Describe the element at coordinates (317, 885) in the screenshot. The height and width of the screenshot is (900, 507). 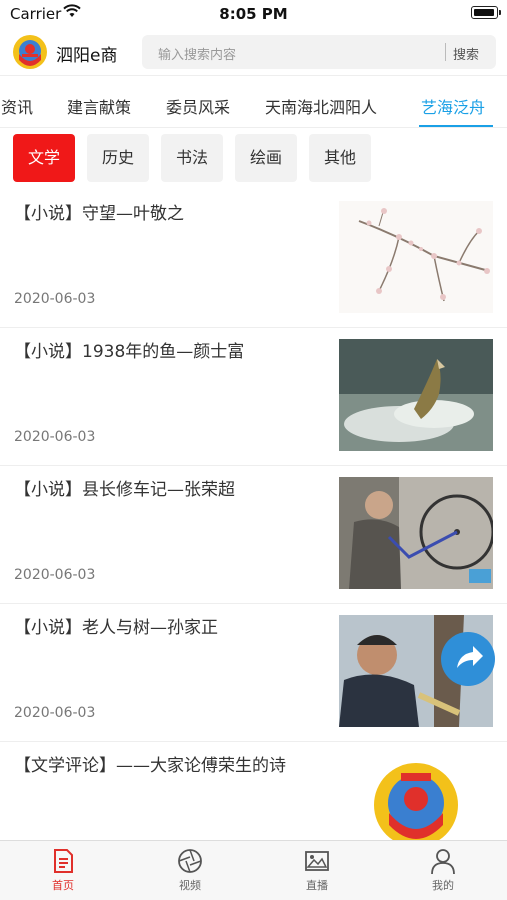
I see `tabbar-label: 直播` at that location.